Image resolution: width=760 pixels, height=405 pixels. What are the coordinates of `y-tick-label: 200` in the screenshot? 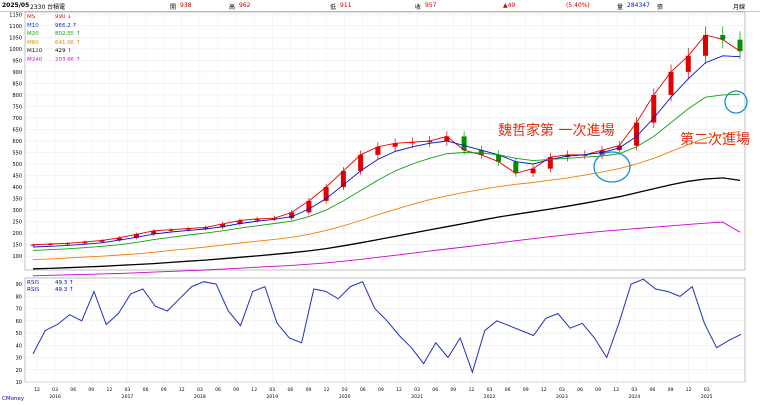 It's located at (17, 234).